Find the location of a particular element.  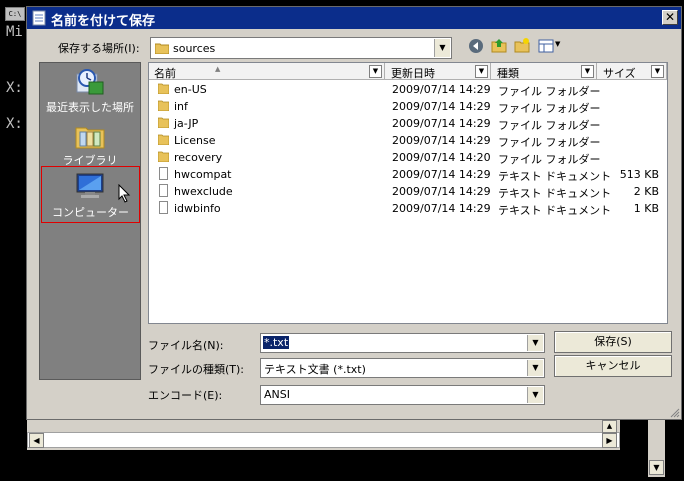

cancel-button: キャンセル is located at coordinates (613, 366).